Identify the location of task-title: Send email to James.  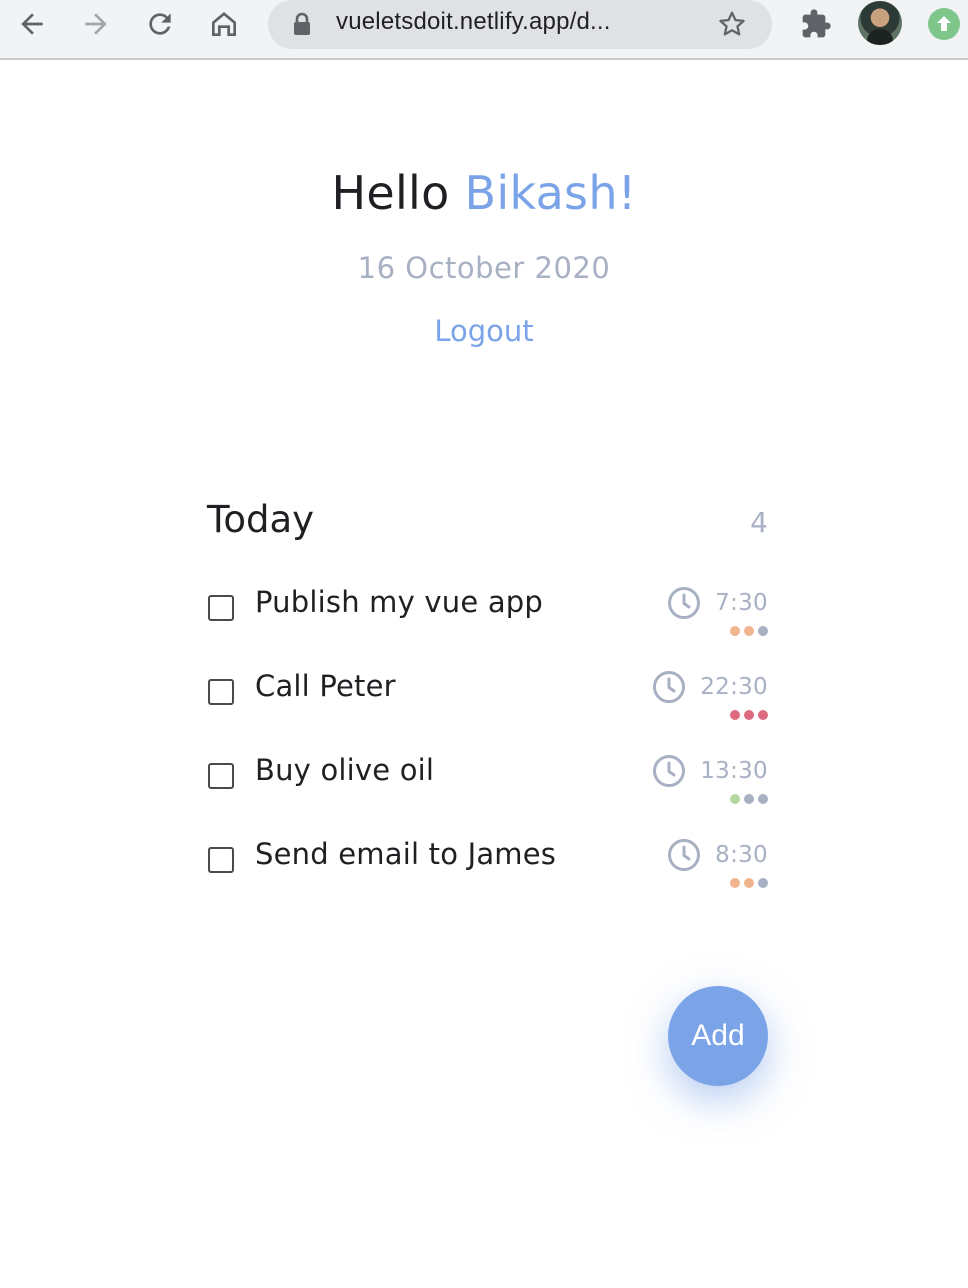
(406, 854).